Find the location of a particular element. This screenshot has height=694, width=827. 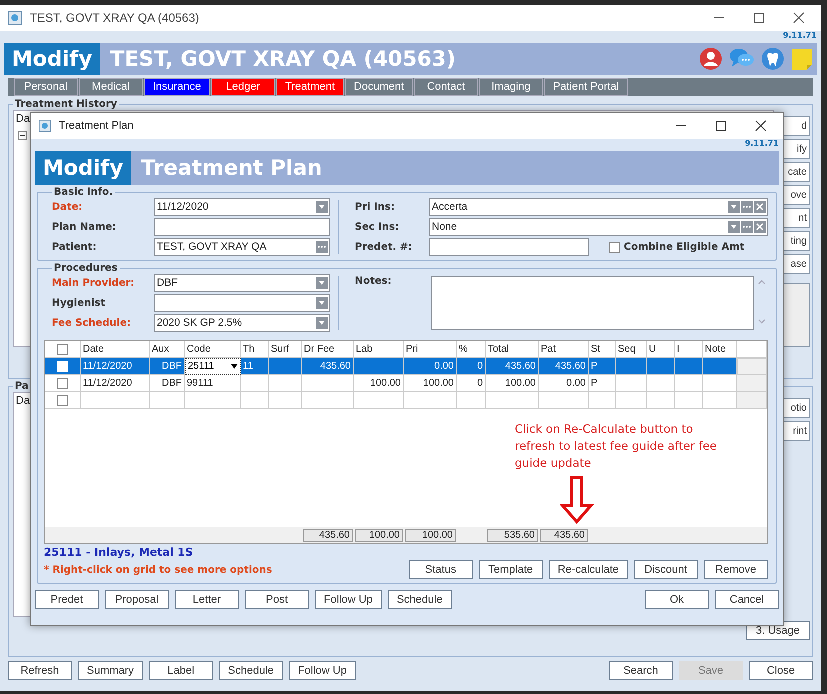

dialog-button: Schedule is located at coordinates (420, 599).